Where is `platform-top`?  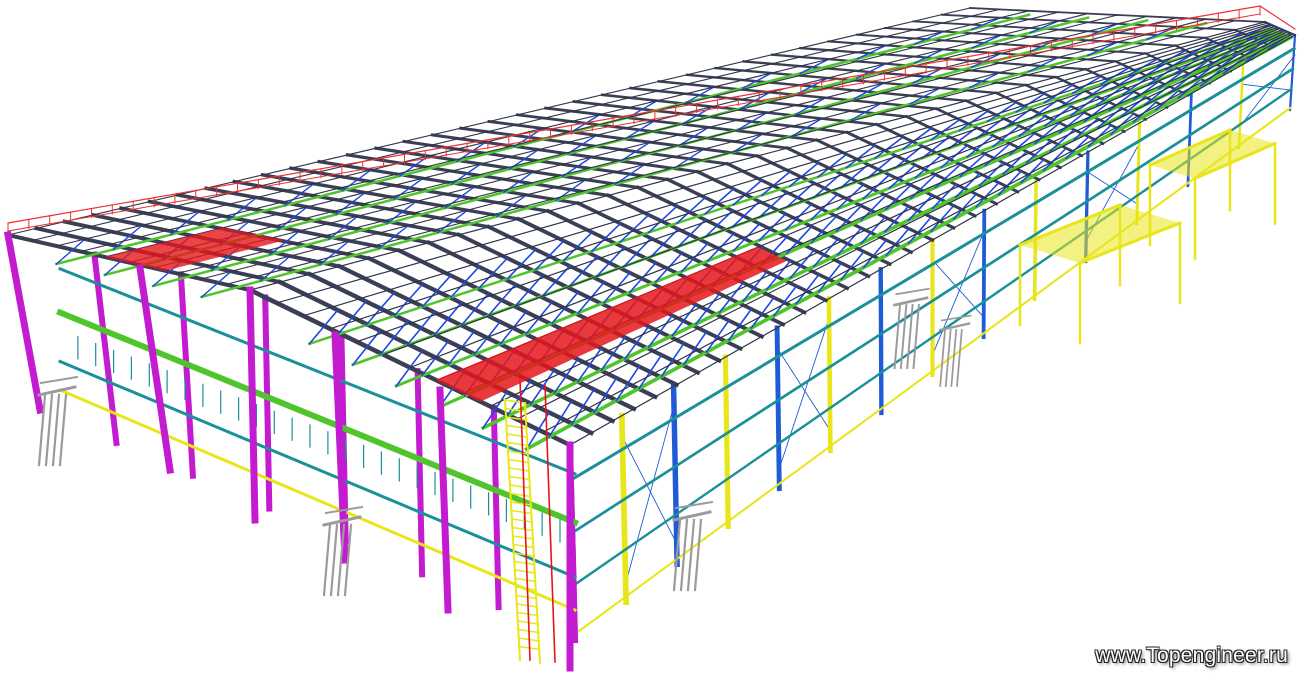 platform-top is located at coordinates (910, 301).